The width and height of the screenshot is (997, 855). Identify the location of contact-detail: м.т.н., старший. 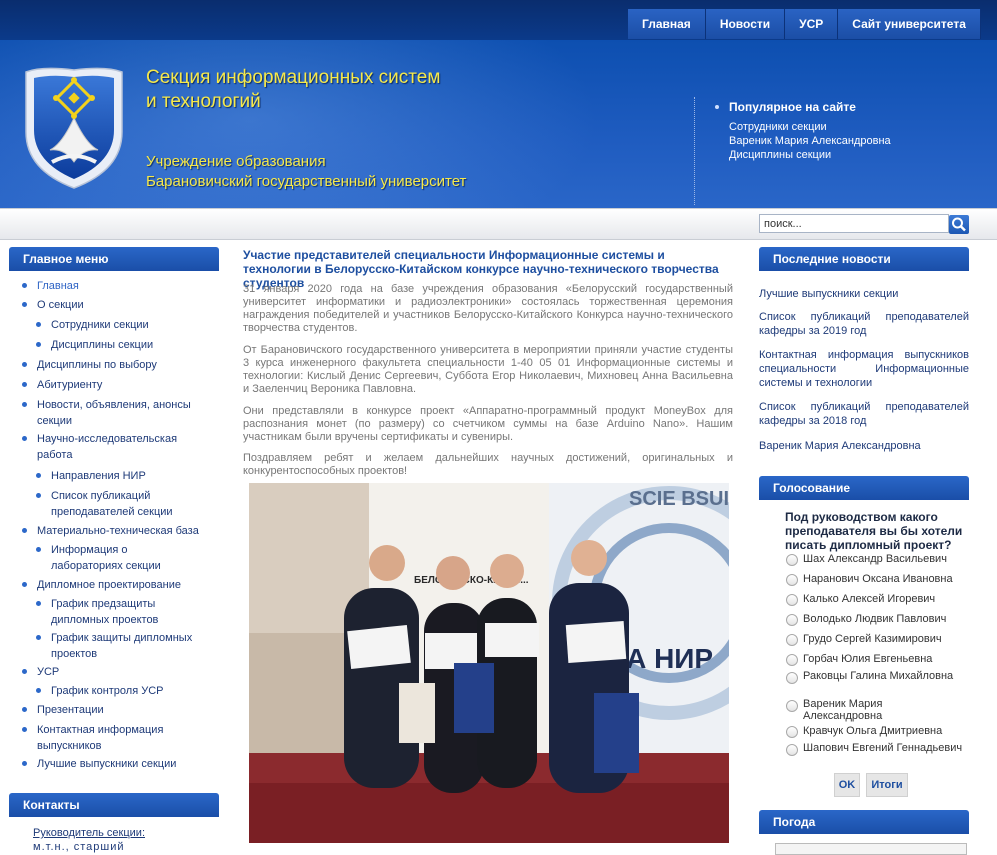
(79, 847).